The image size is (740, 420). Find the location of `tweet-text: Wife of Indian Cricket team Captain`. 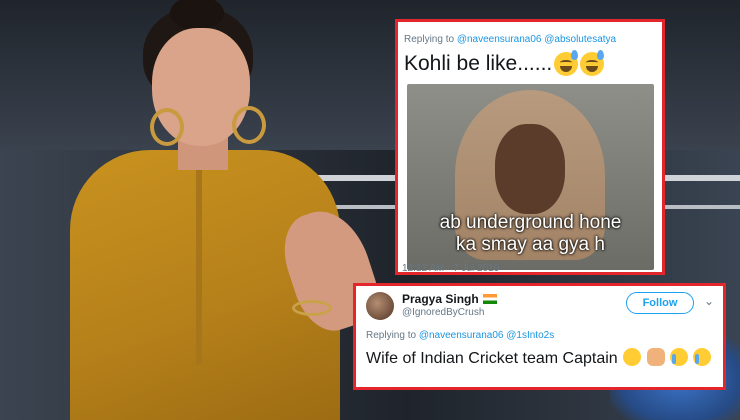

tweet-text: Wife of Indian Cricket team Captain is located at coordinates (541, 358).